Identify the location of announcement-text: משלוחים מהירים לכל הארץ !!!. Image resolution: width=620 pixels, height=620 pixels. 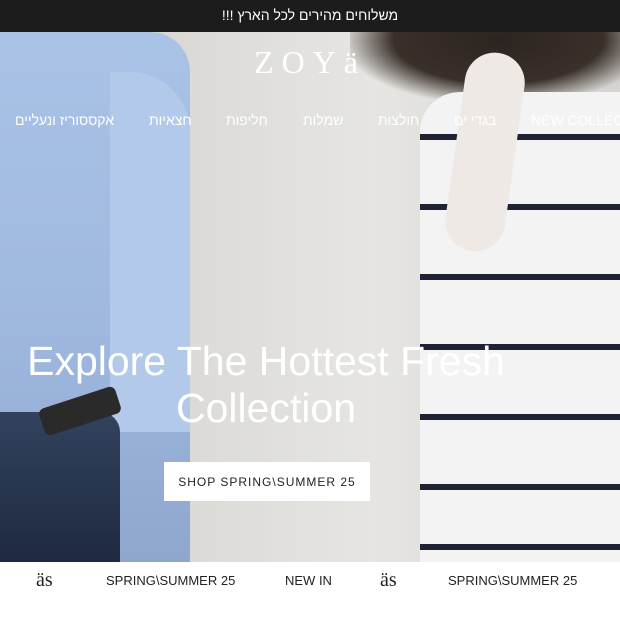
(310, 15).